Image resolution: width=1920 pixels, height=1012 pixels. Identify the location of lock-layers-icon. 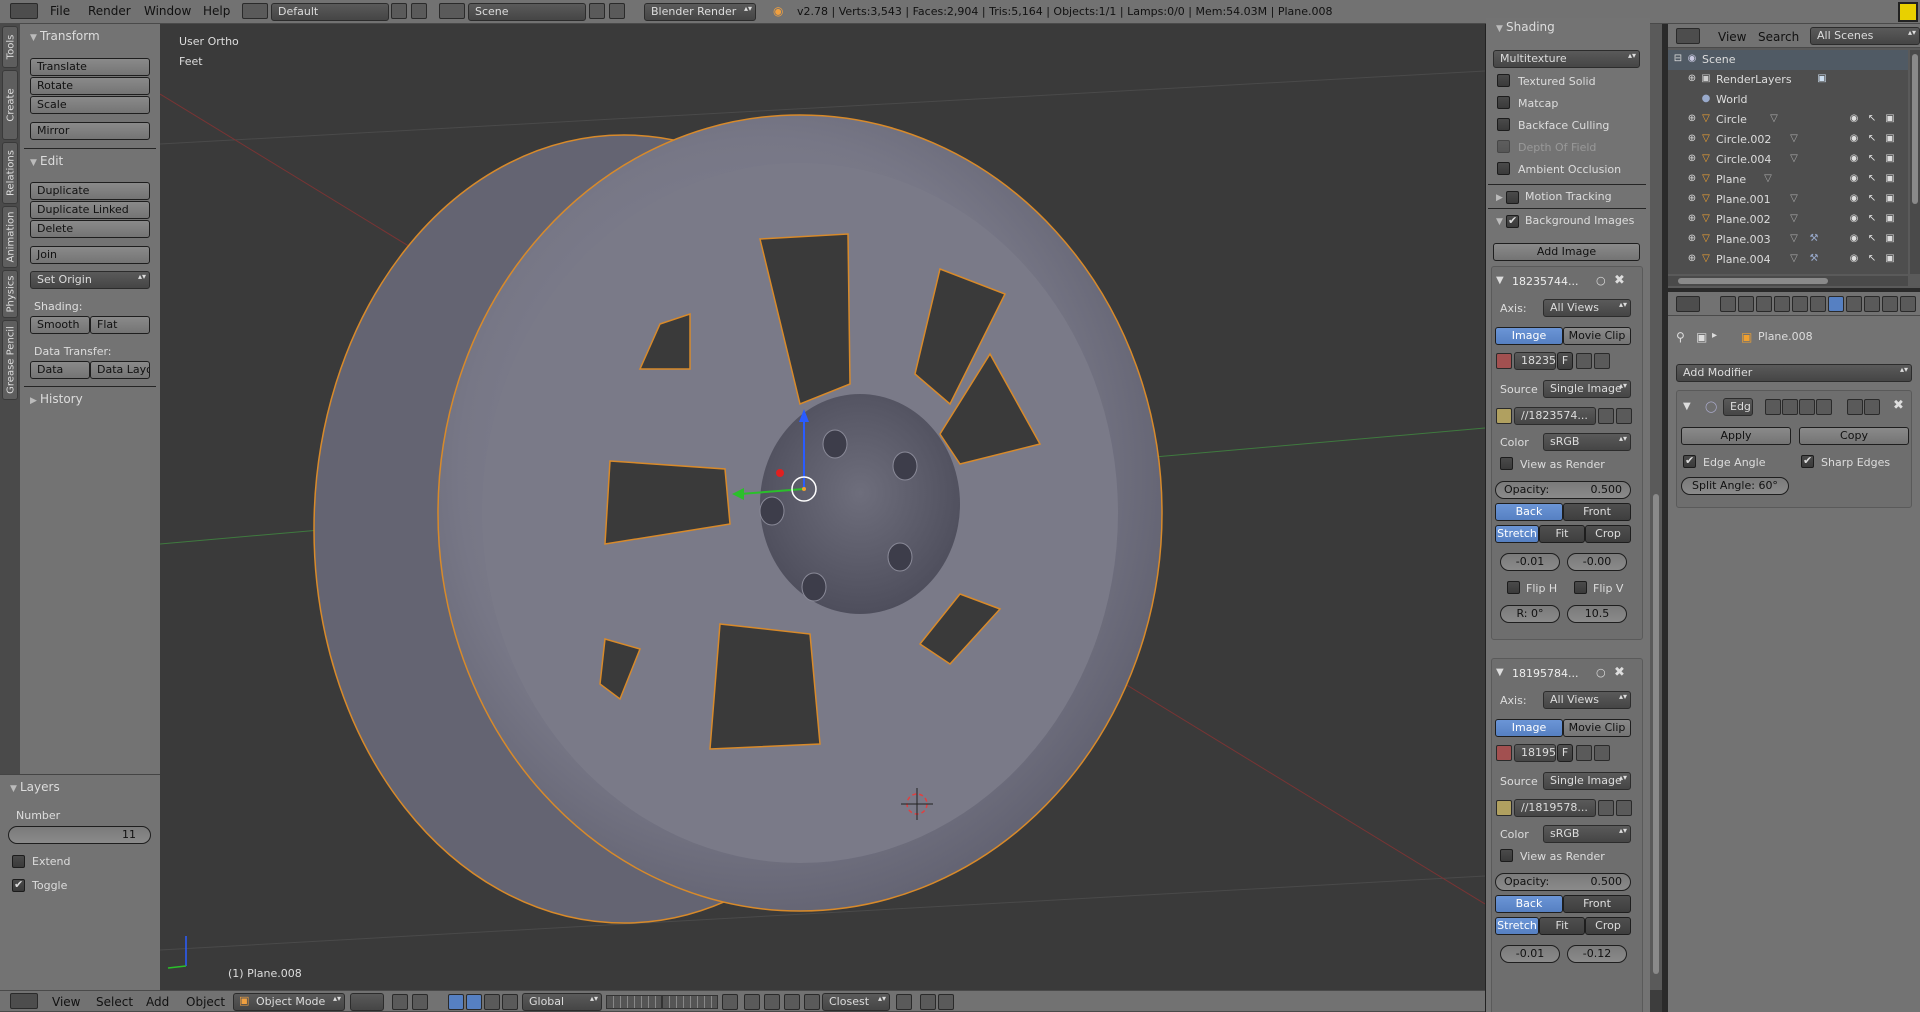
(730, 1002).